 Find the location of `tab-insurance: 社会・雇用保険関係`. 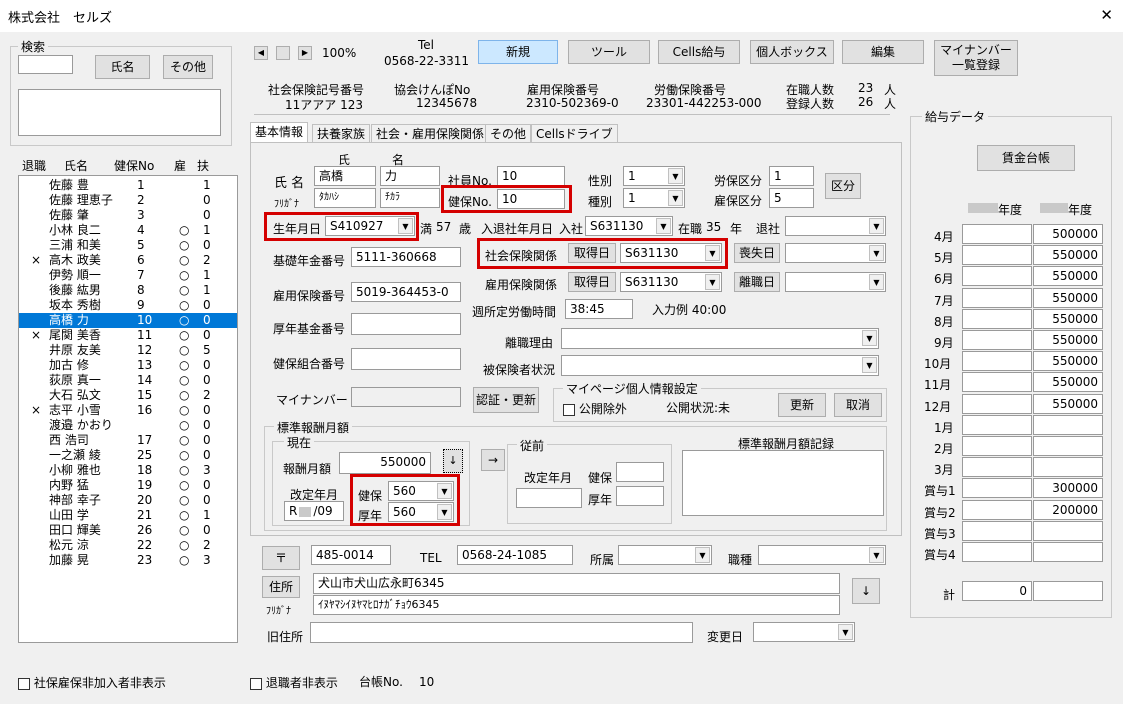

tab-insurance: 社会・雇用保険関係 is located at coordinates (430, 133).